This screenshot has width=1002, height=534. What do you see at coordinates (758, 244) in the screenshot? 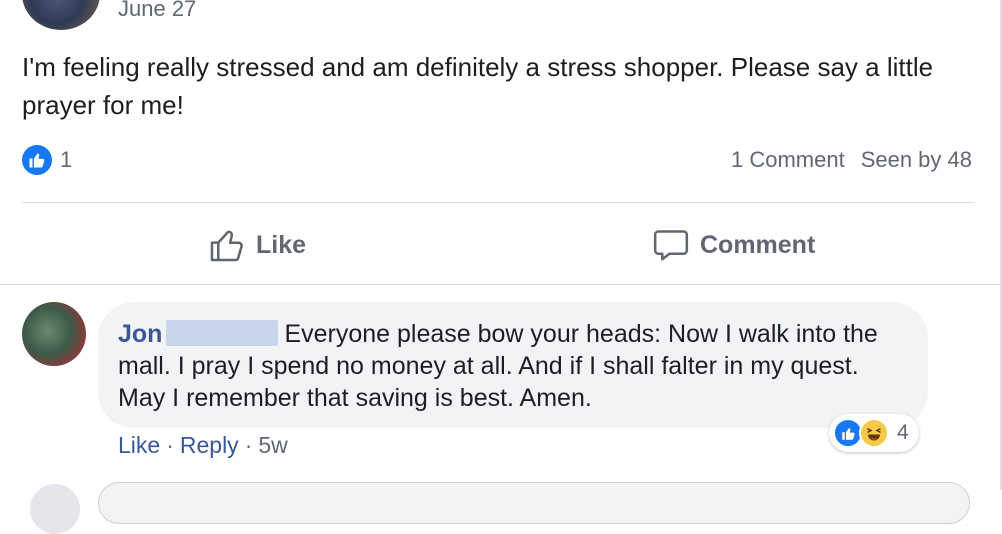
I see `comment-button-label: Comment` at bounding box center [758, 244].